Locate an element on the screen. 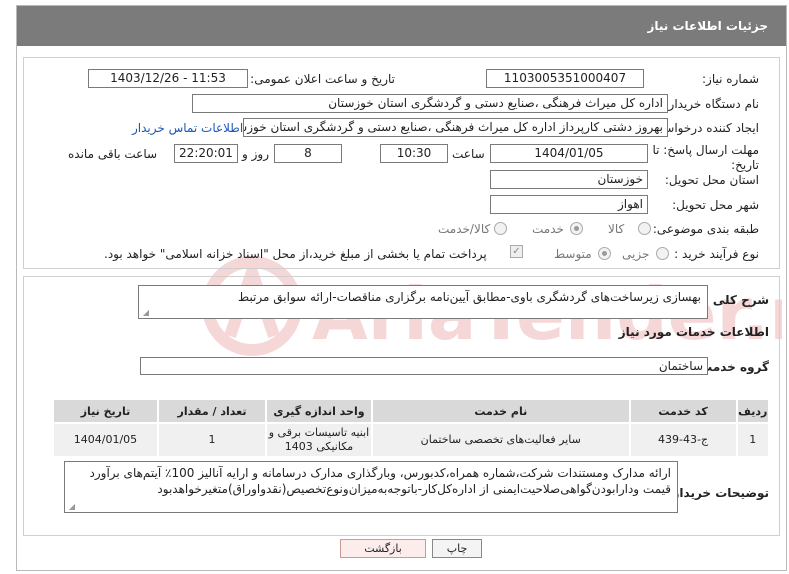 The image size is (789, 574). cell-row: 1 is located at coordinates (753, 440).